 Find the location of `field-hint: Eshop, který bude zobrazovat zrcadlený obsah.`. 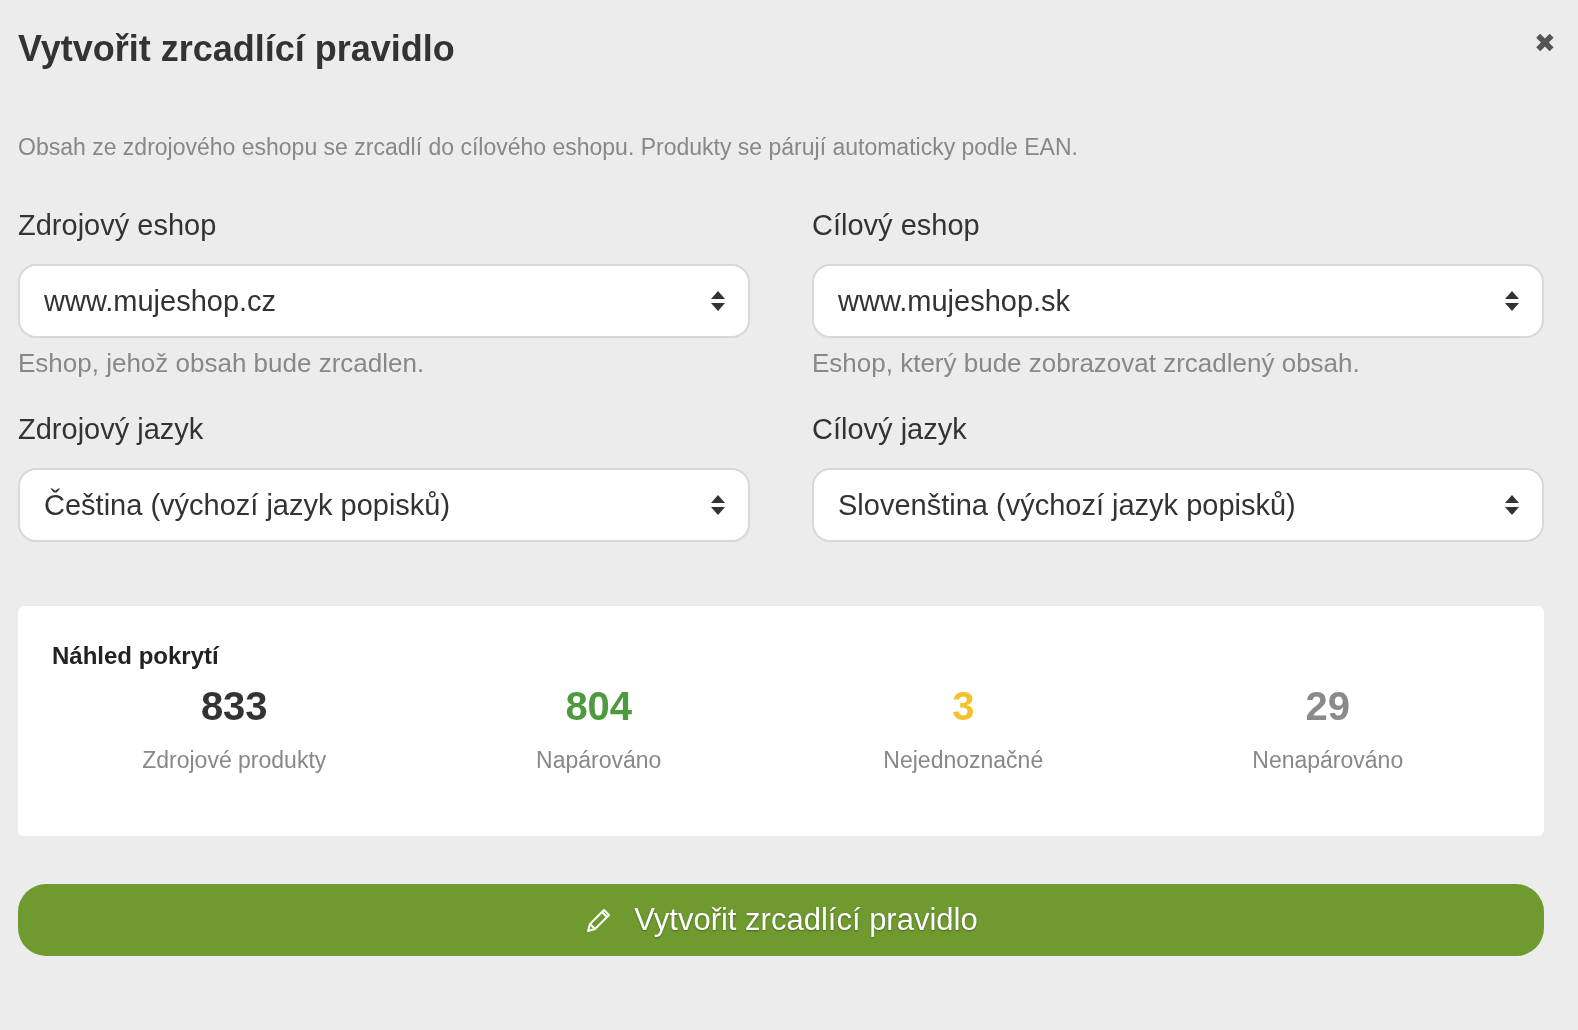

field-hint: Eshop, který bude zobrazovat zrcadlený obsah. is located at coordinates (1086, 363).